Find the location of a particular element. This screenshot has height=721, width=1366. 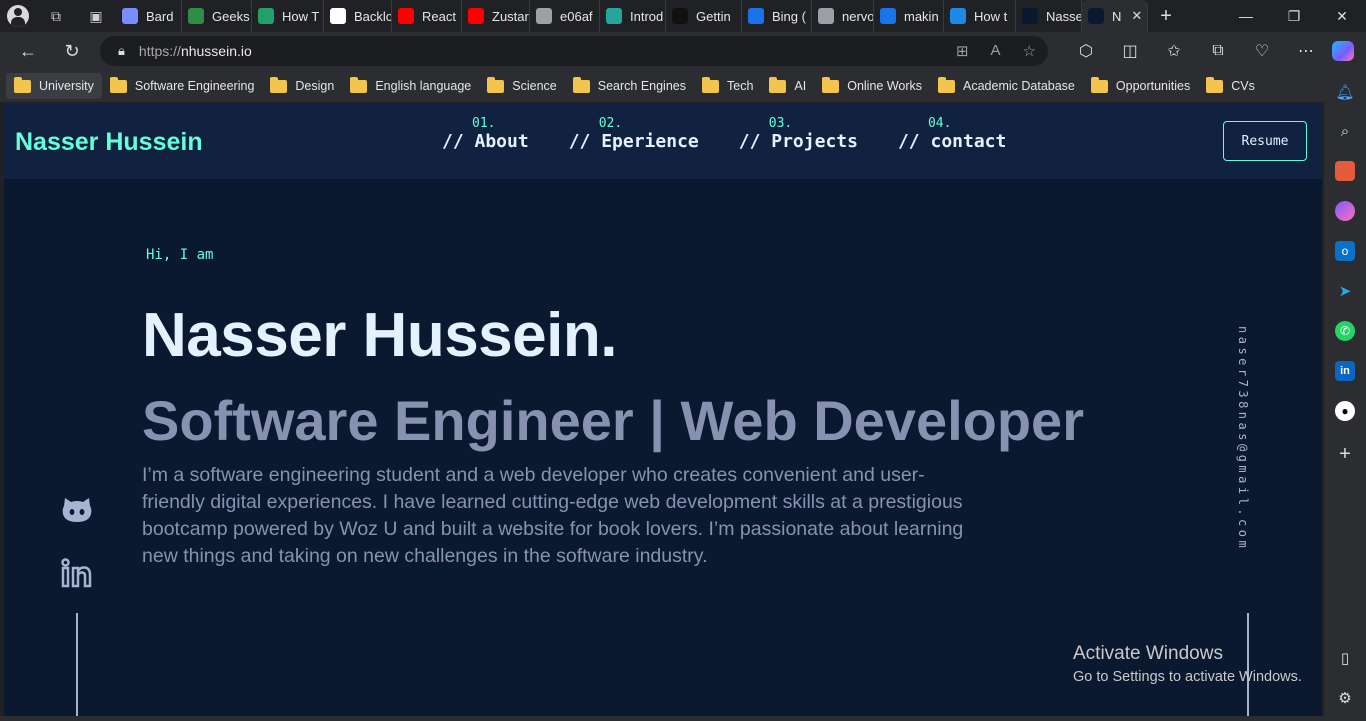

bookmark-label: English language is located at coordinates (423, 86).